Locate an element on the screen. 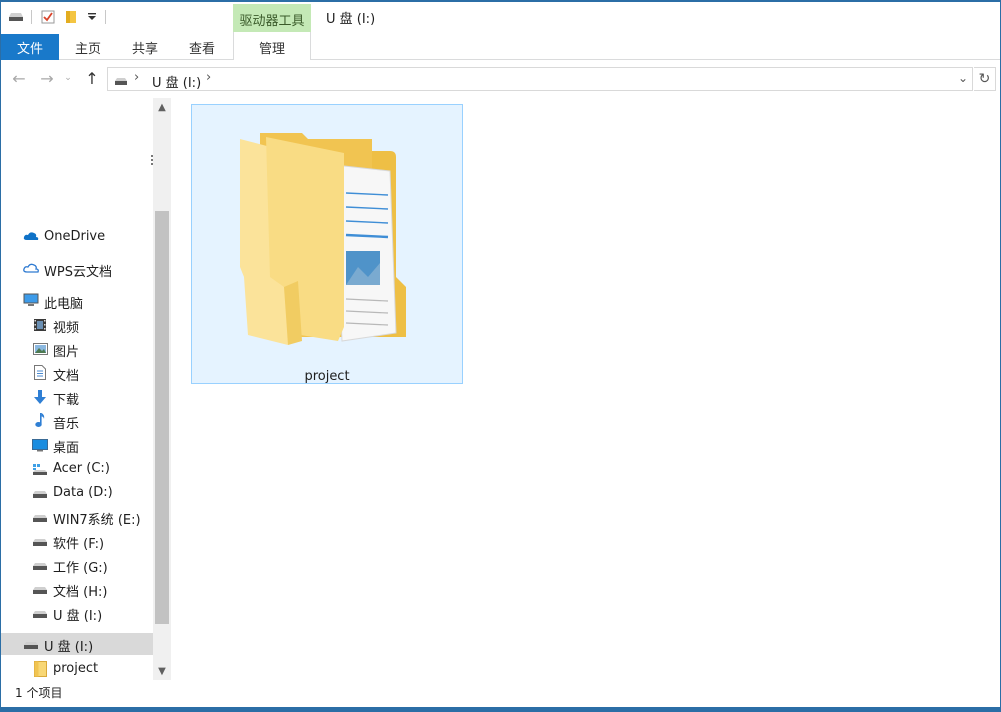 This screenshot has height=712, width=1001. nav-item-label: 此电脑 is located at coordinates (64, 304).